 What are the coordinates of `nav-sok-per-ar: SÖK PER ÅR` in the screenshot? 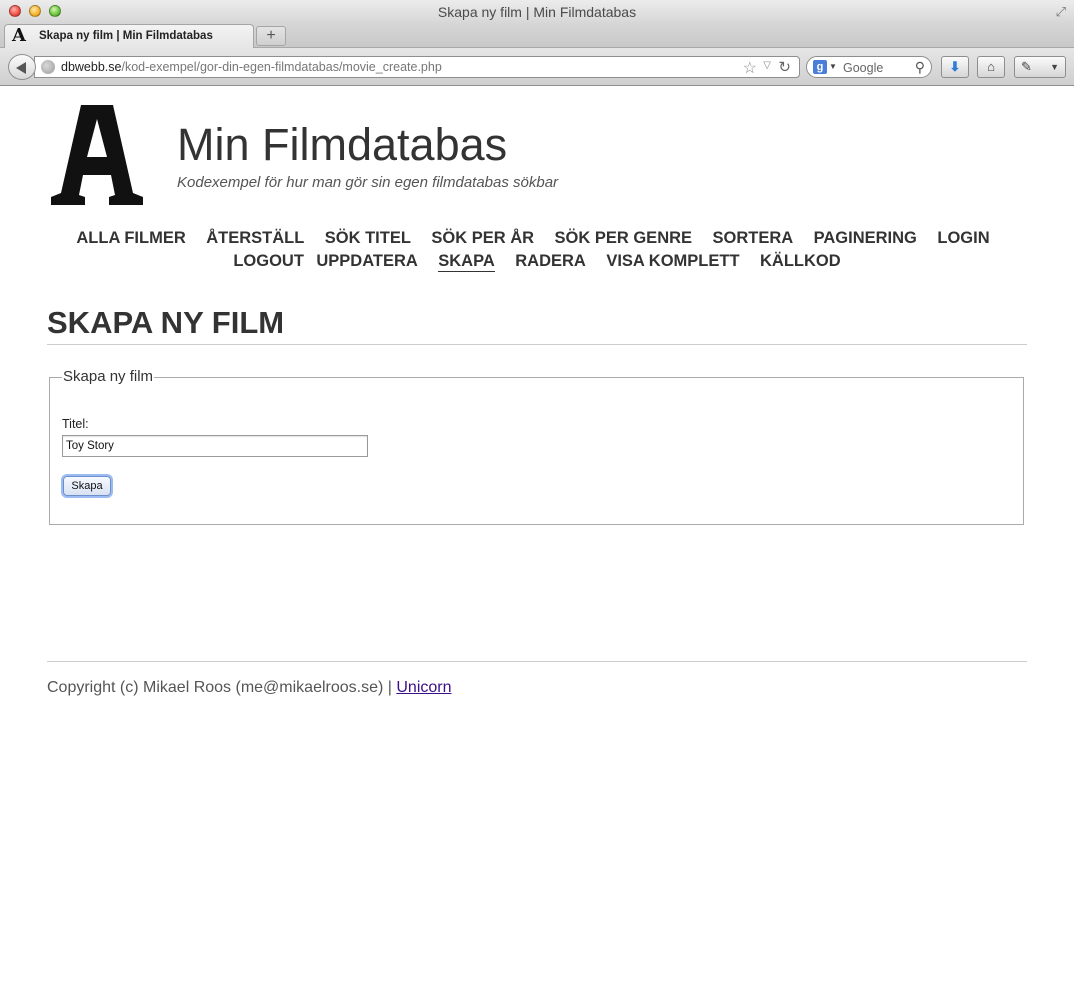 It's located at (482, 238).